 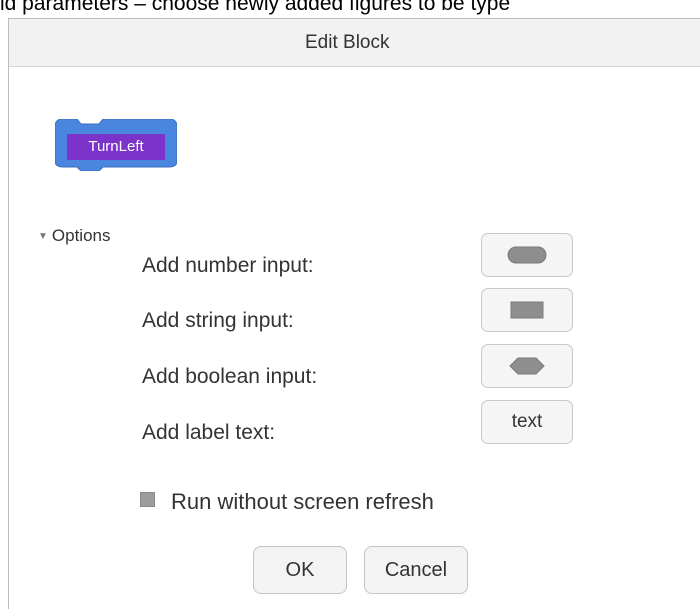 What do you see at coordinates (302, 501) in the screenshot?
I see `run-without-refresh-label: Run without screen refresh` at bounding box center [302, 501].